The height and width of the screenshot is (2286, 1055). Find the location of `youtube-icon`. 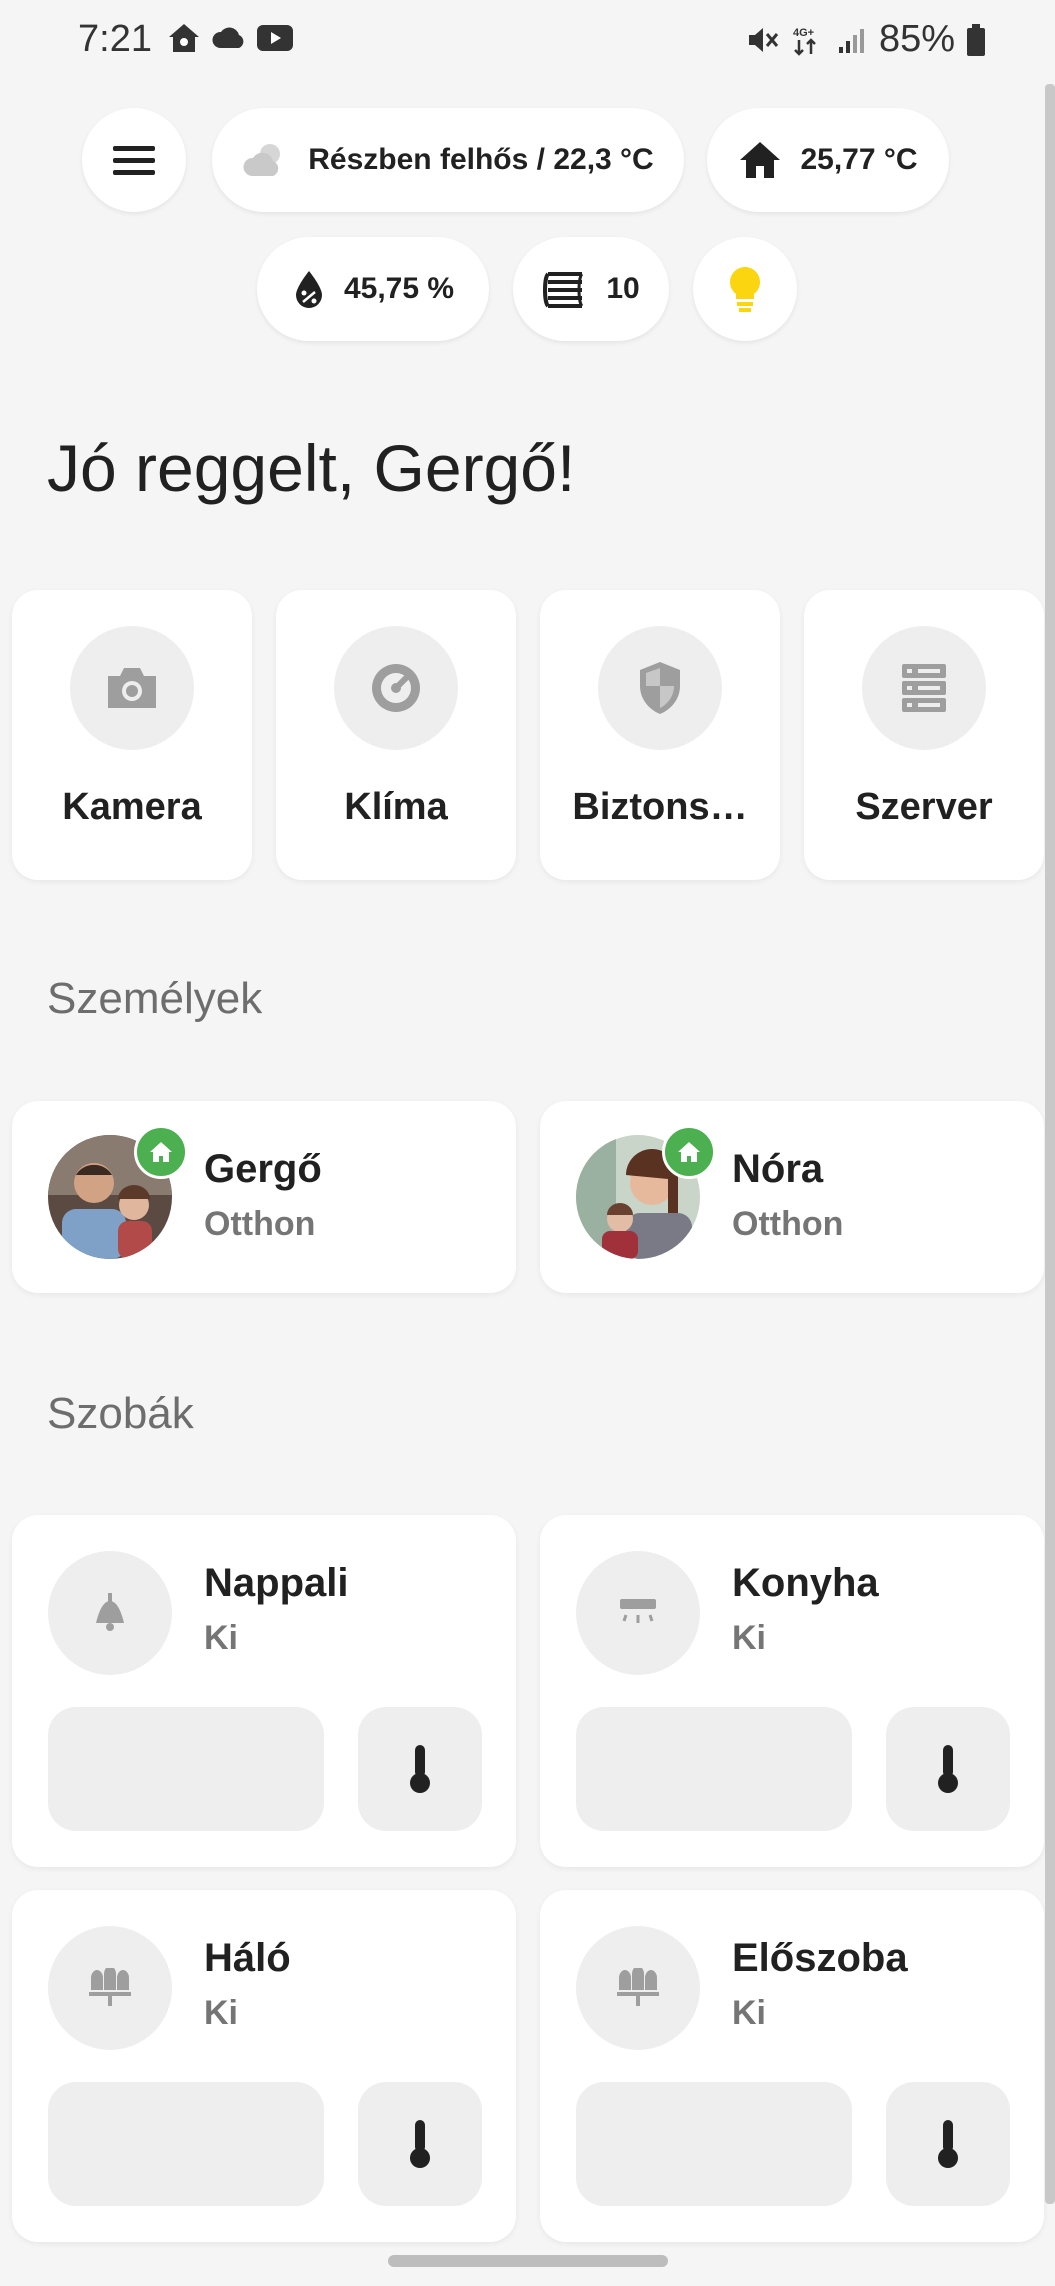

youtube-icon is located at coordinates (275, 38).